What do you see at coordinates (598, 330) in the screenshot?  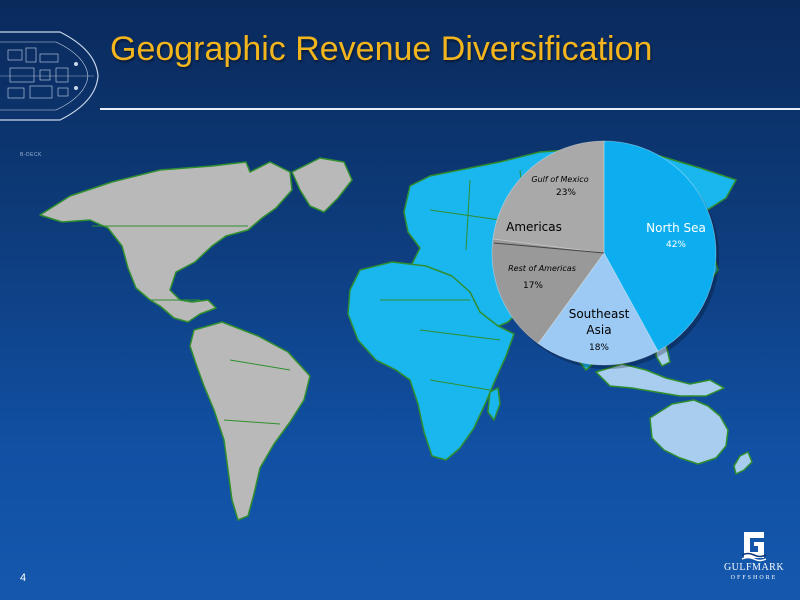 I see `pie-label-southeast-asia: Asia` at bounding box center [598, 330].